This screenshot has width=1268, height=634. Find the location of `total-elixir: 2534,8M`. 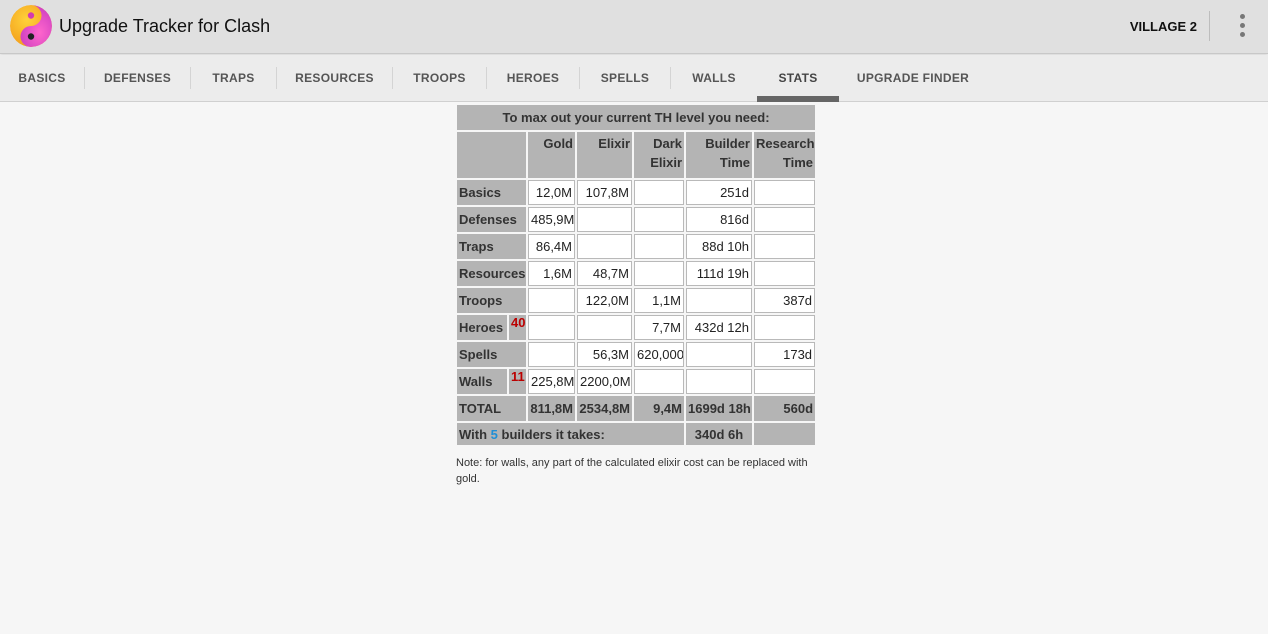

total-elixir: 2534,8M is located at coordinates (604, 408).